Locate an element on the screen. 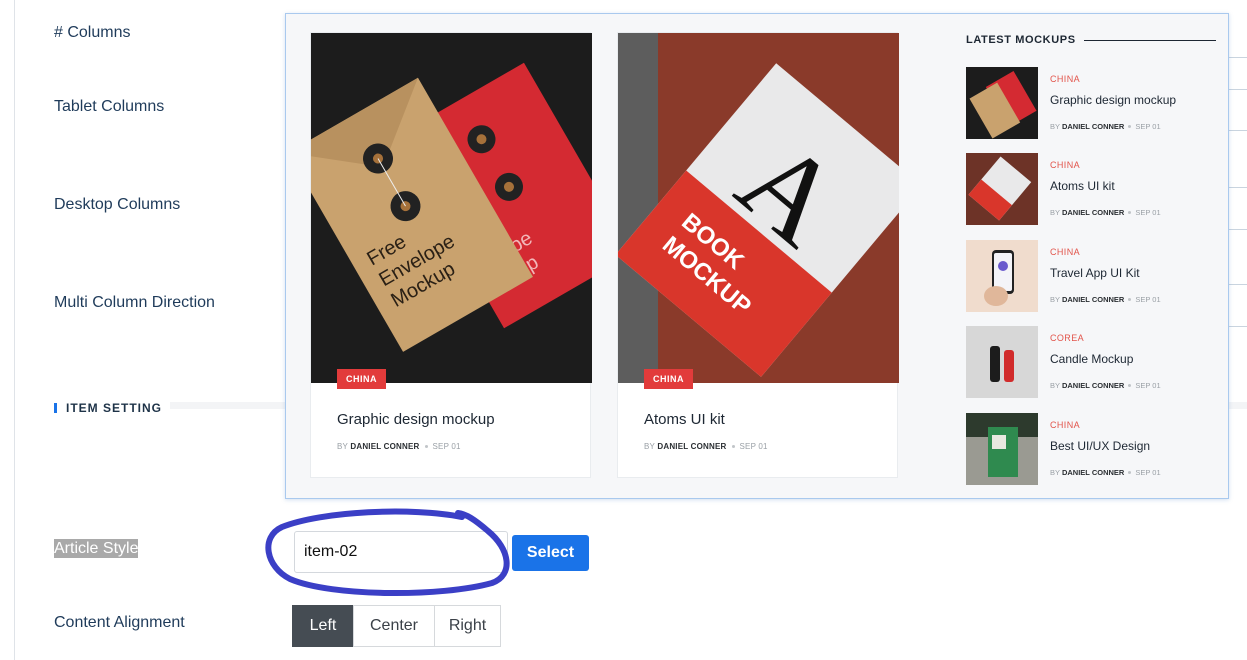 The image size is (1247, 660). article-style-input: item-02 is located at coordinates (401, 552).